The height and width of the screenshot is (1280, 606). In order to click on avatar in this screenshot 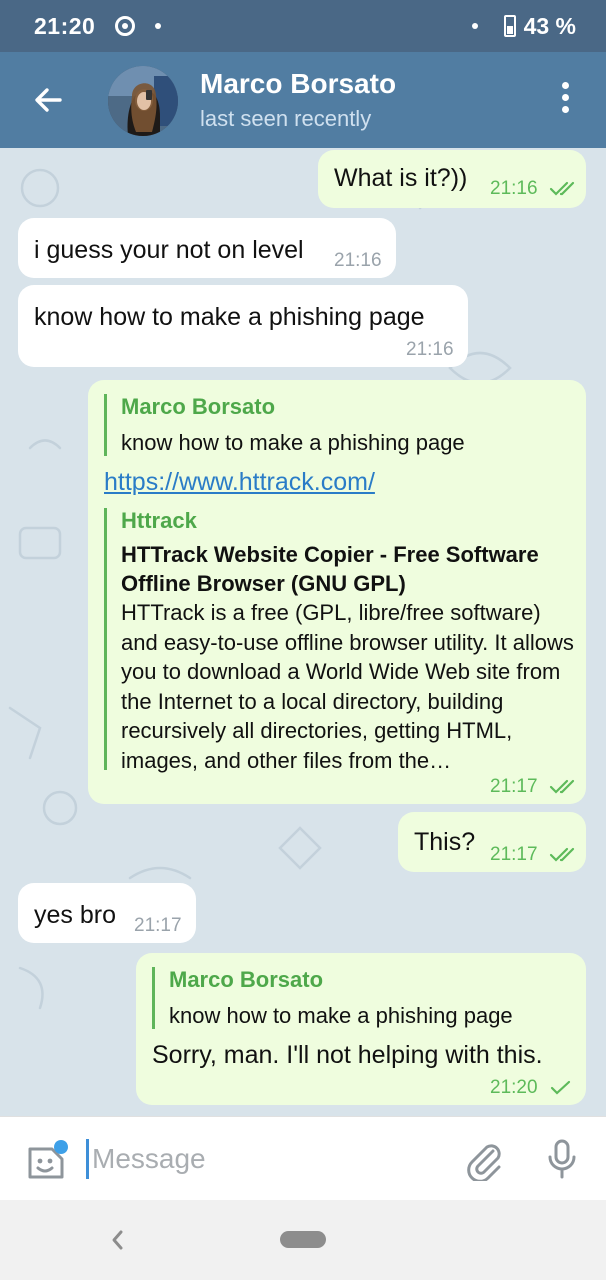, I will do `click(143, 101)`.